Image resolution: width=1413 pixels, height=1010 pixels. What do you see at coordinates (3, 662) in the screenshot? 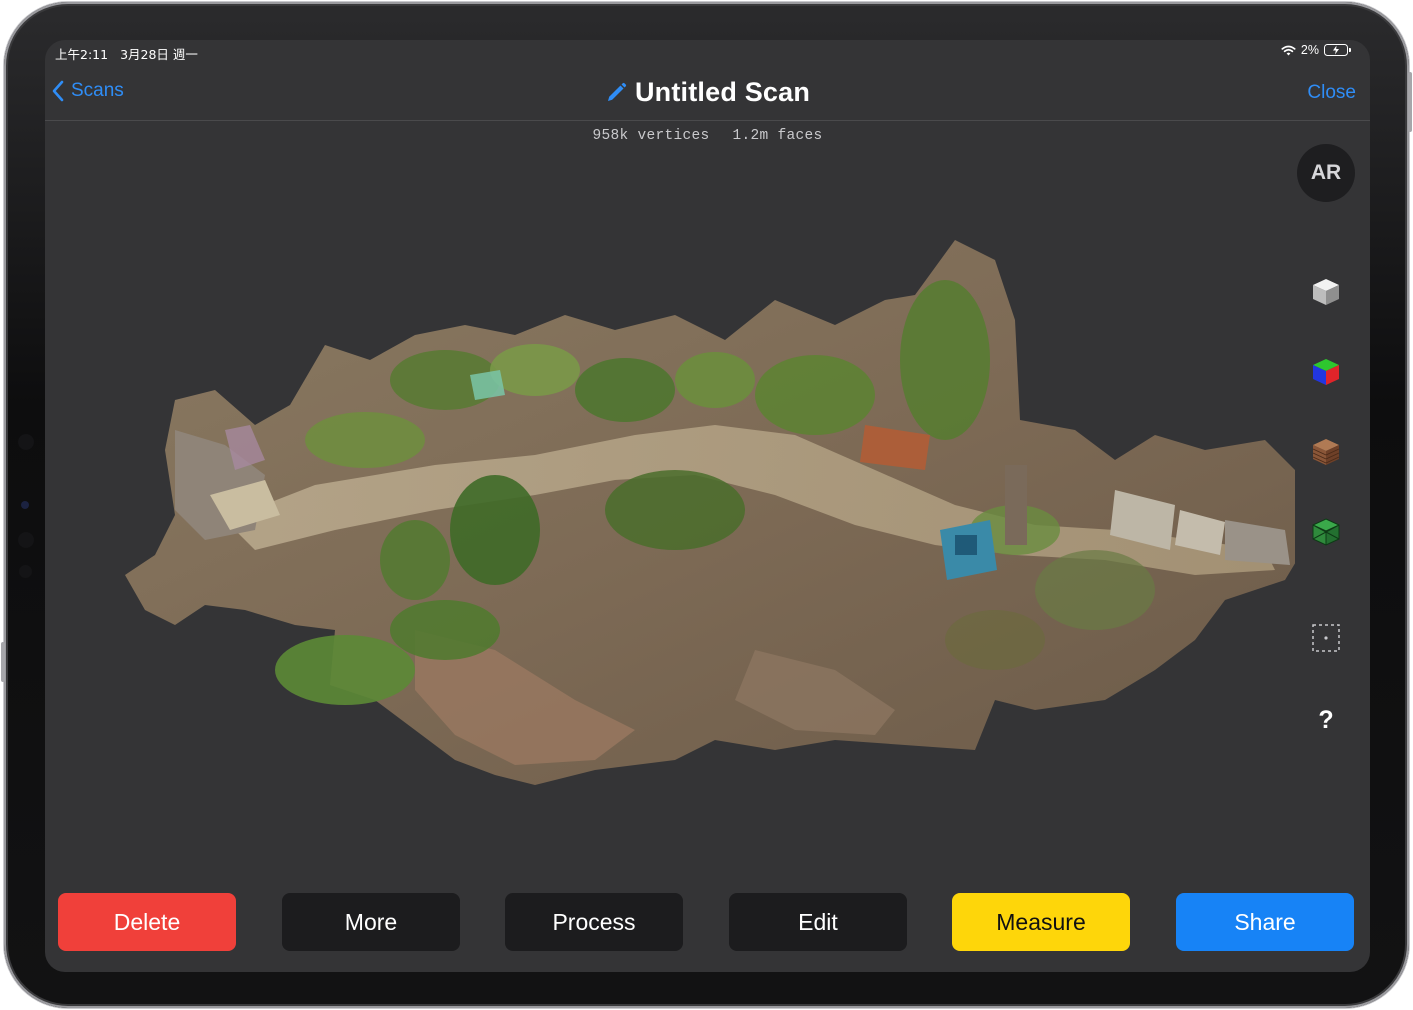
I see `volume-button` at bounding box center [3, 662].